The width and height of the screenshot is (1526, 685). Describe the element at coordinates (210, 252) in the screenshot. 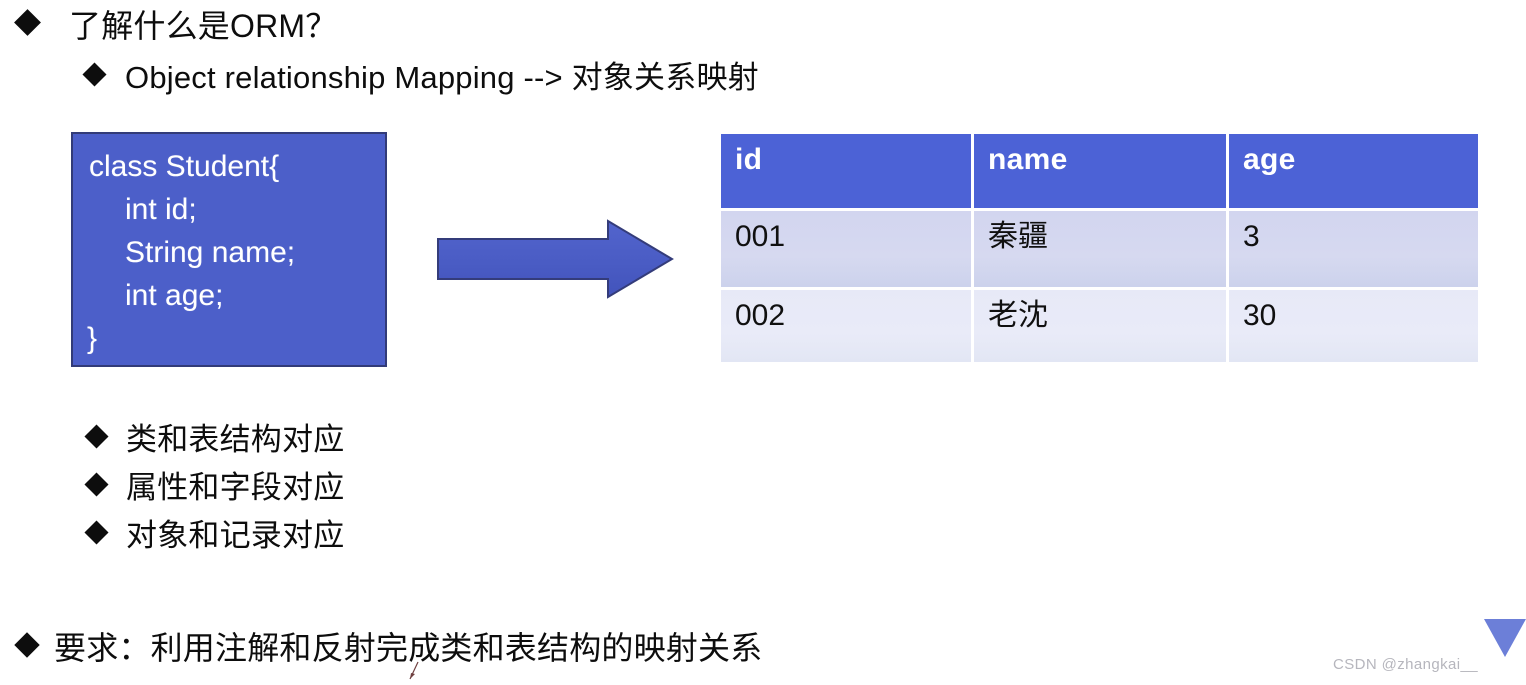

I see `code-line: String name;` at that location.